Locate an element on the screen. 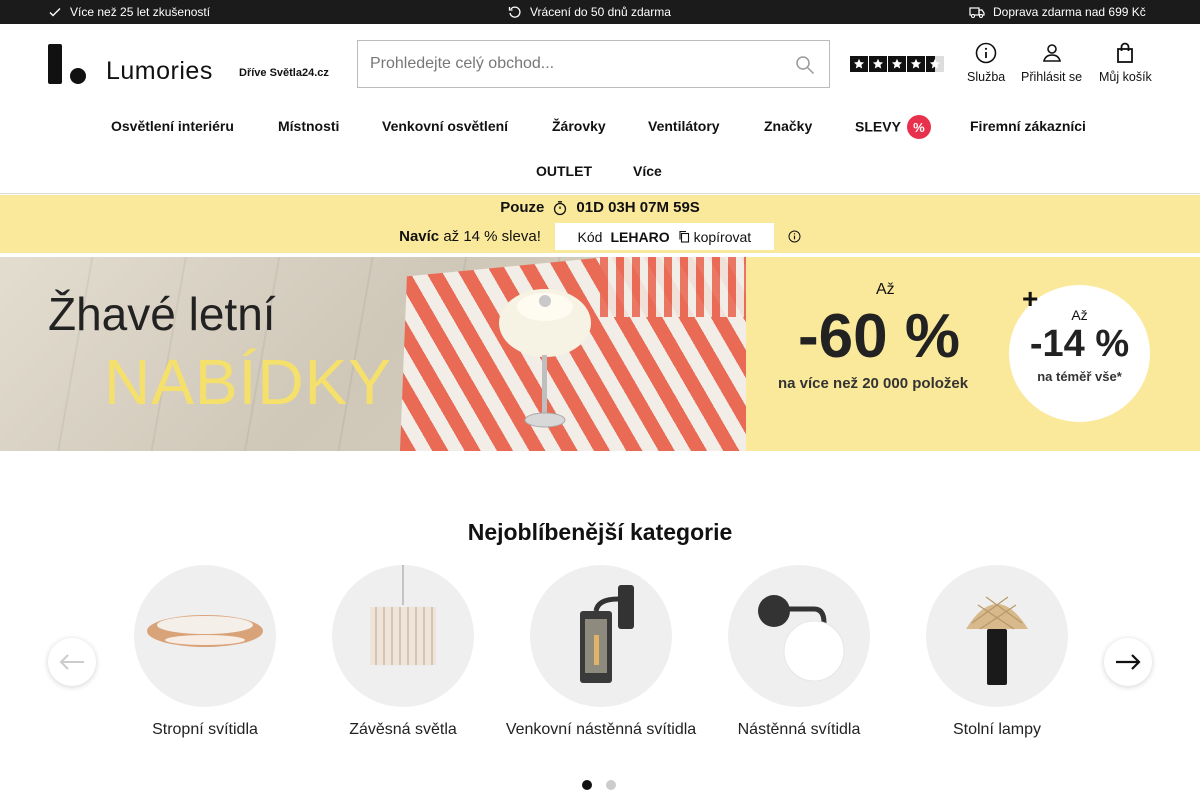 The image size is (1200, 800). chair-frame is located at coordinates (673, 287).